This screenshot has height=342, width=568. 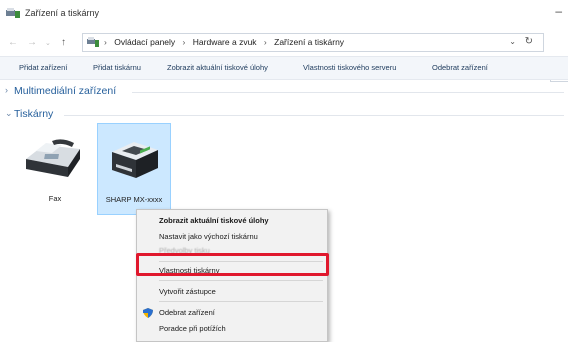 I want to click on title-bar: Zařízení a tiskárny –, so click(x=284, y=15).